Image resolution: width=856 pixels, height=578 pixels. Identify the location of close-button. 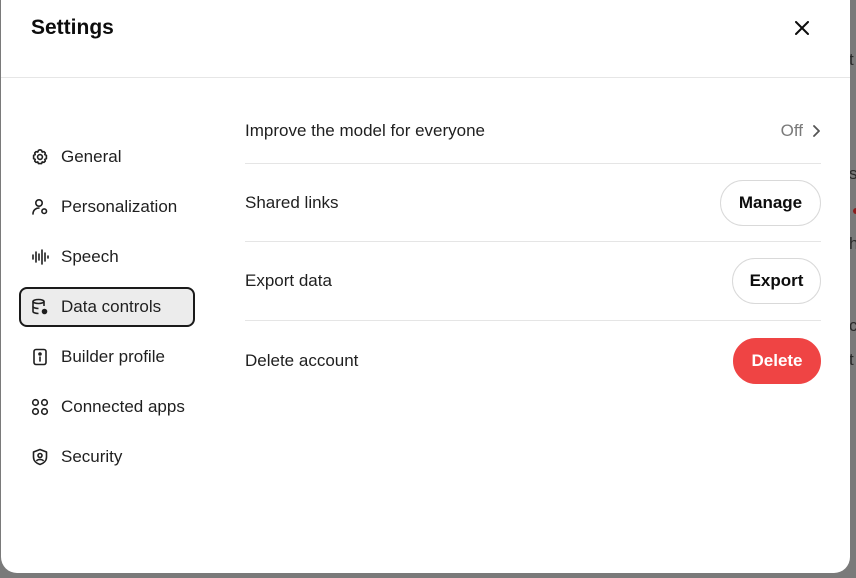
(802, 28).